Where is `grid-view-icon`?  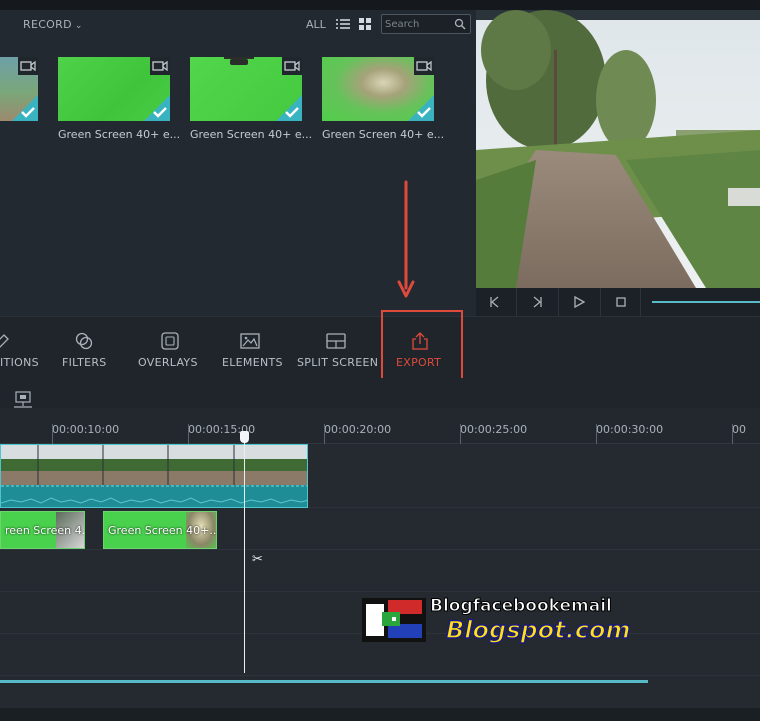 grid-view-icon is located at coordinates (365, 24).